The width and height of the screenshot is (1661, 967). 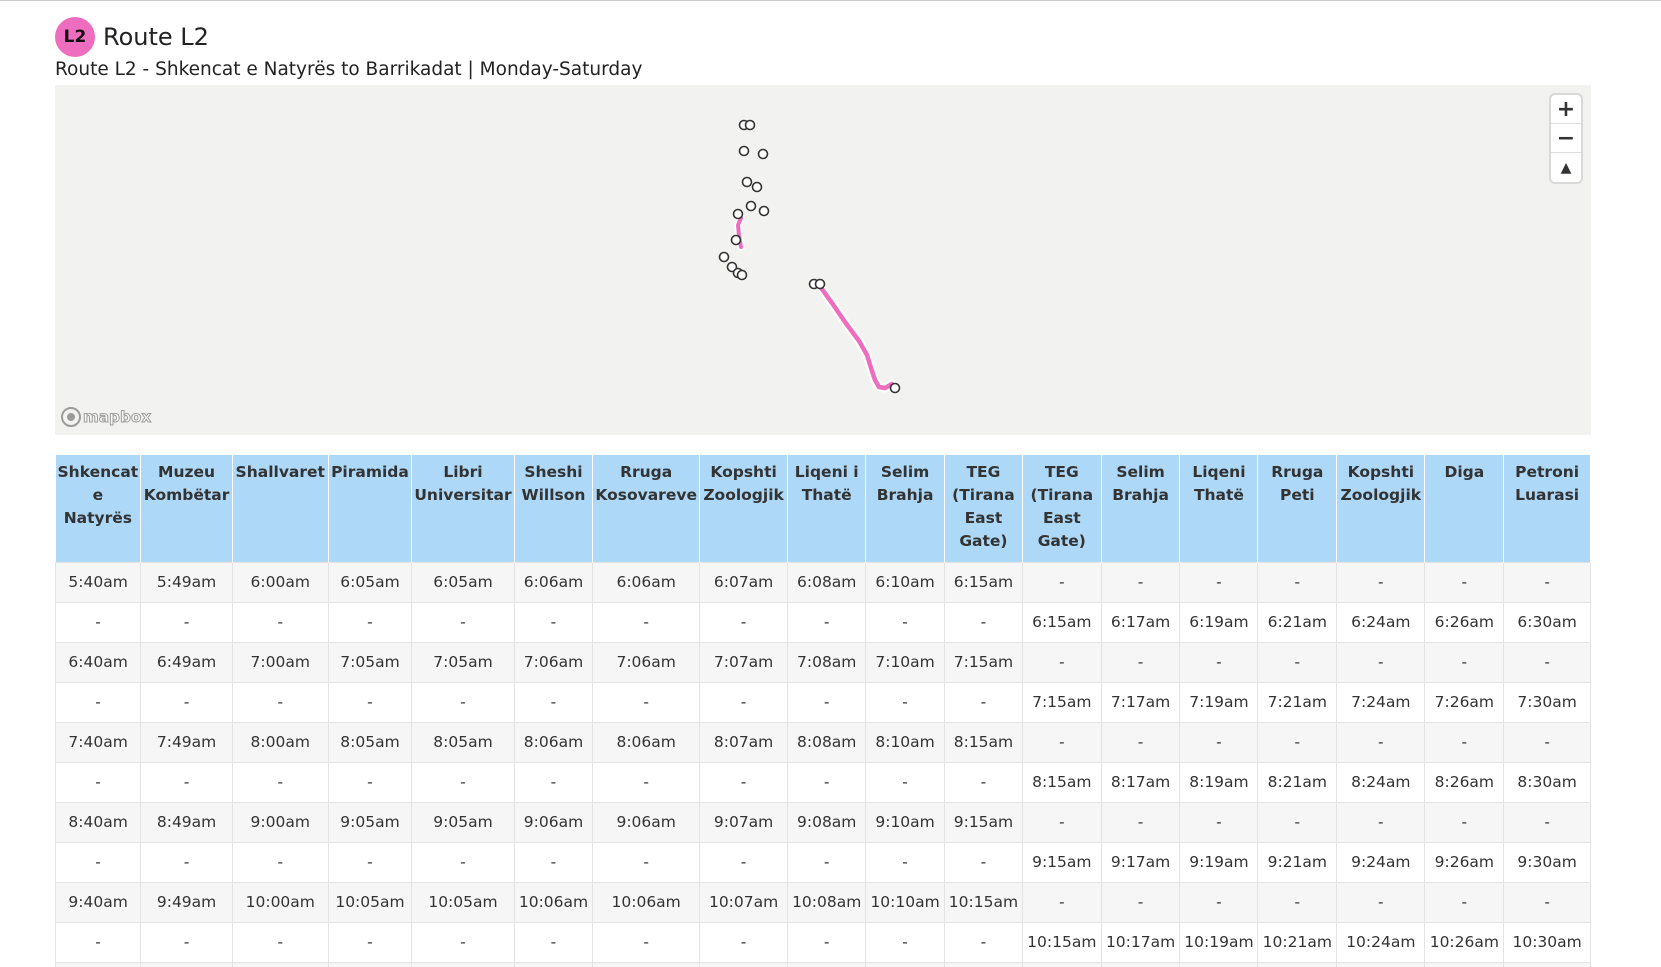 I want to click on departure-time-cell: 10:26am, so click(x=1464, y=942).